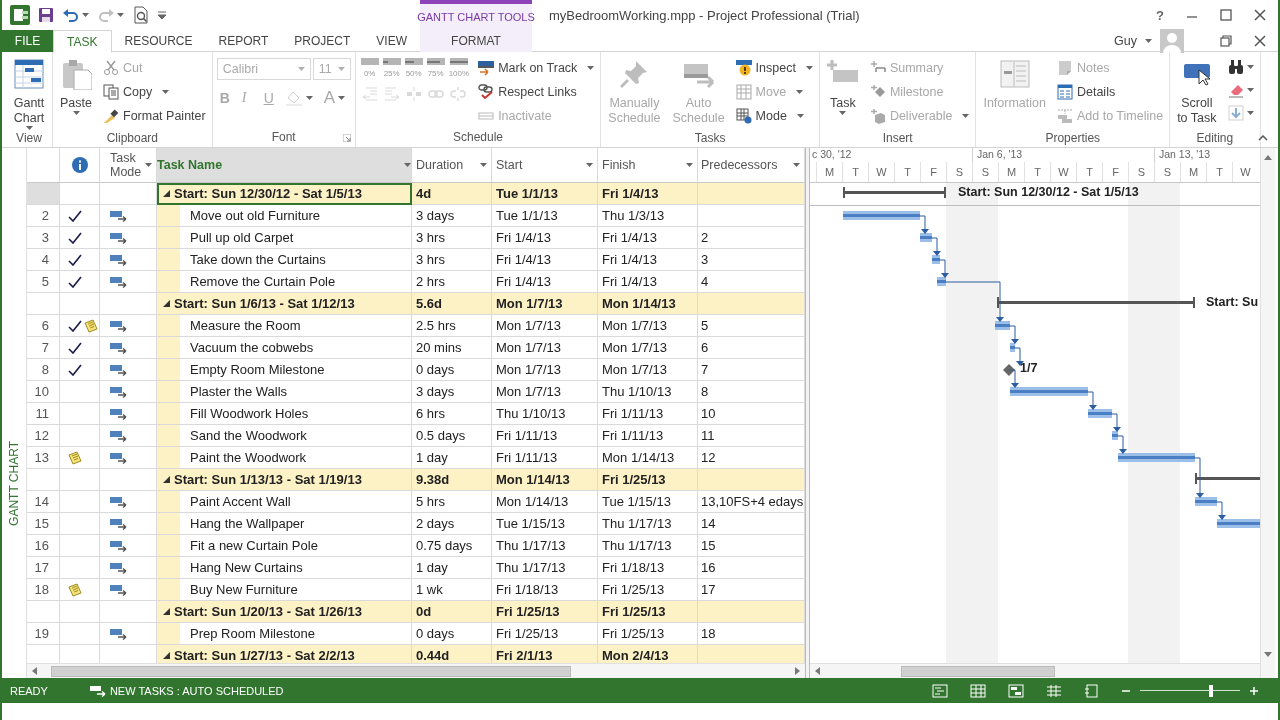 Image resolution: width=1280 pixels, height=720 pixels. I want to click on task-name-cell: Hang the Wallpaper, so click(284, 524).